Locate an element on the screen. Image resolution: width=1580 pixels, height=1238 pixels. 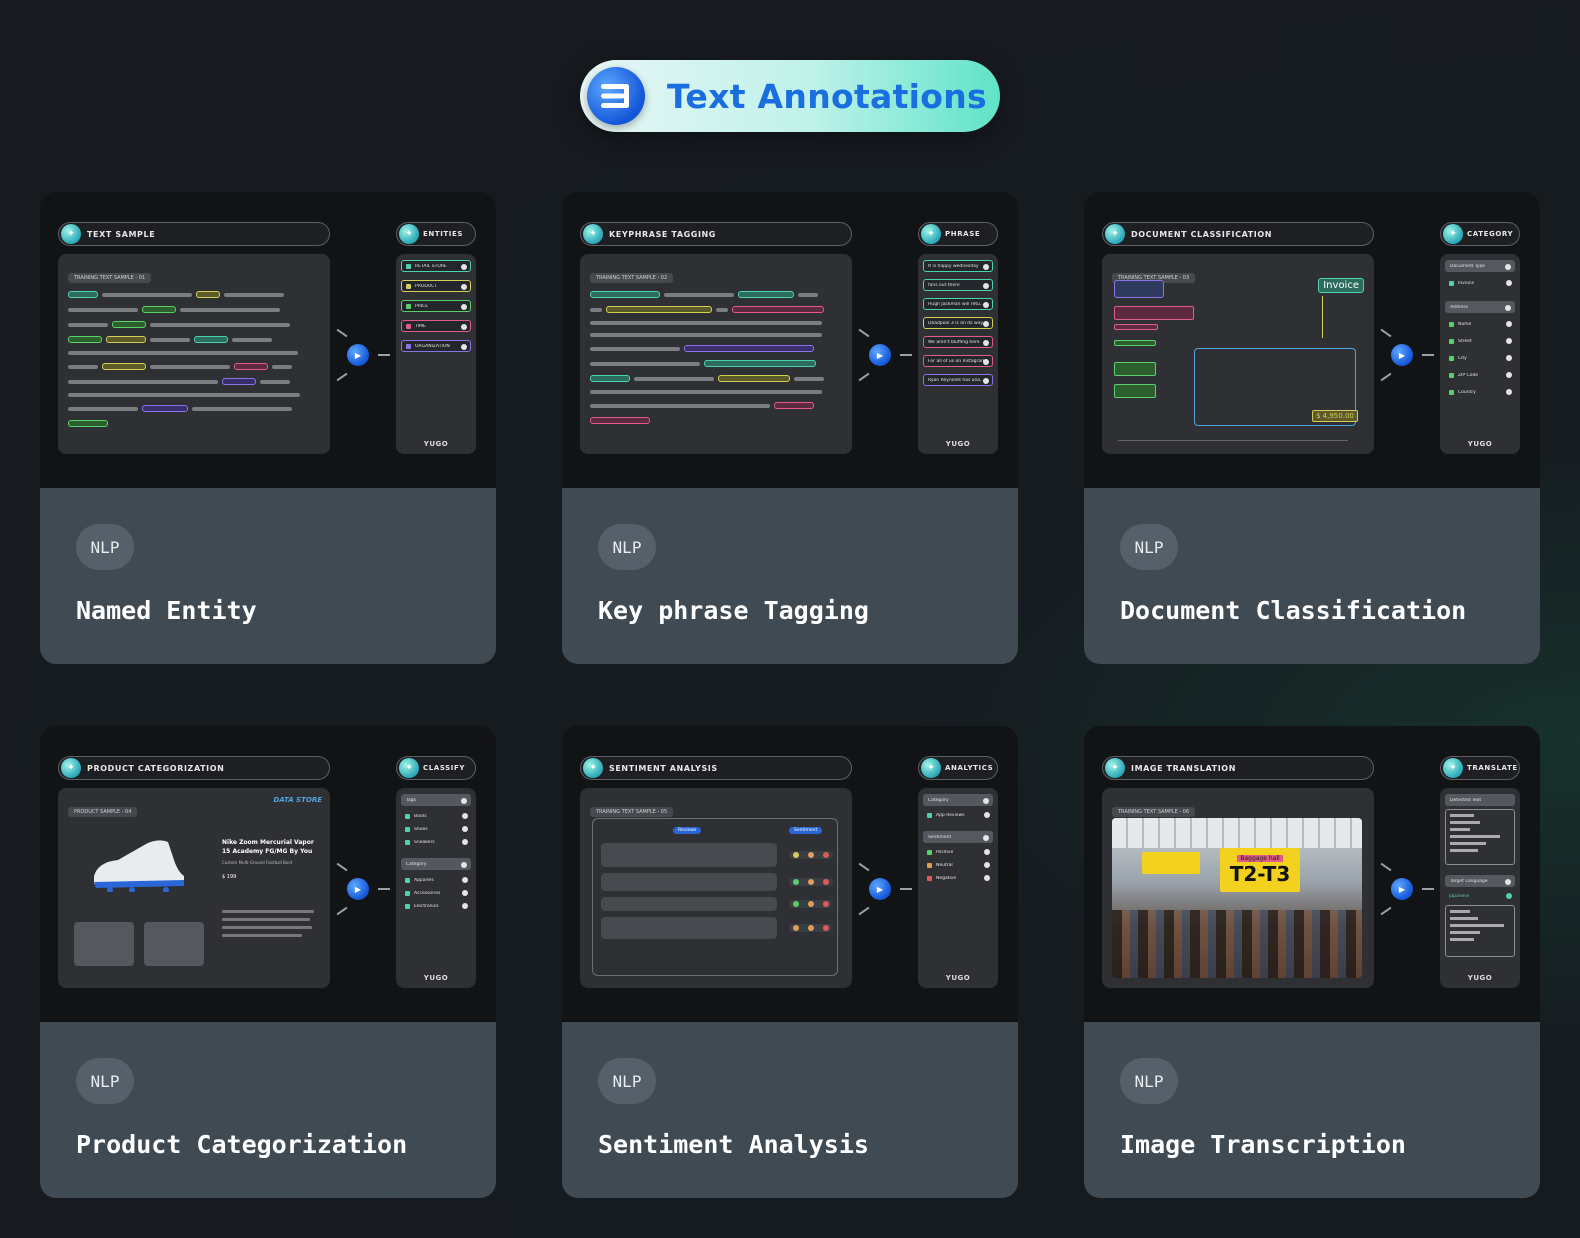
doc-logo is located at coordinates (1139, 289).